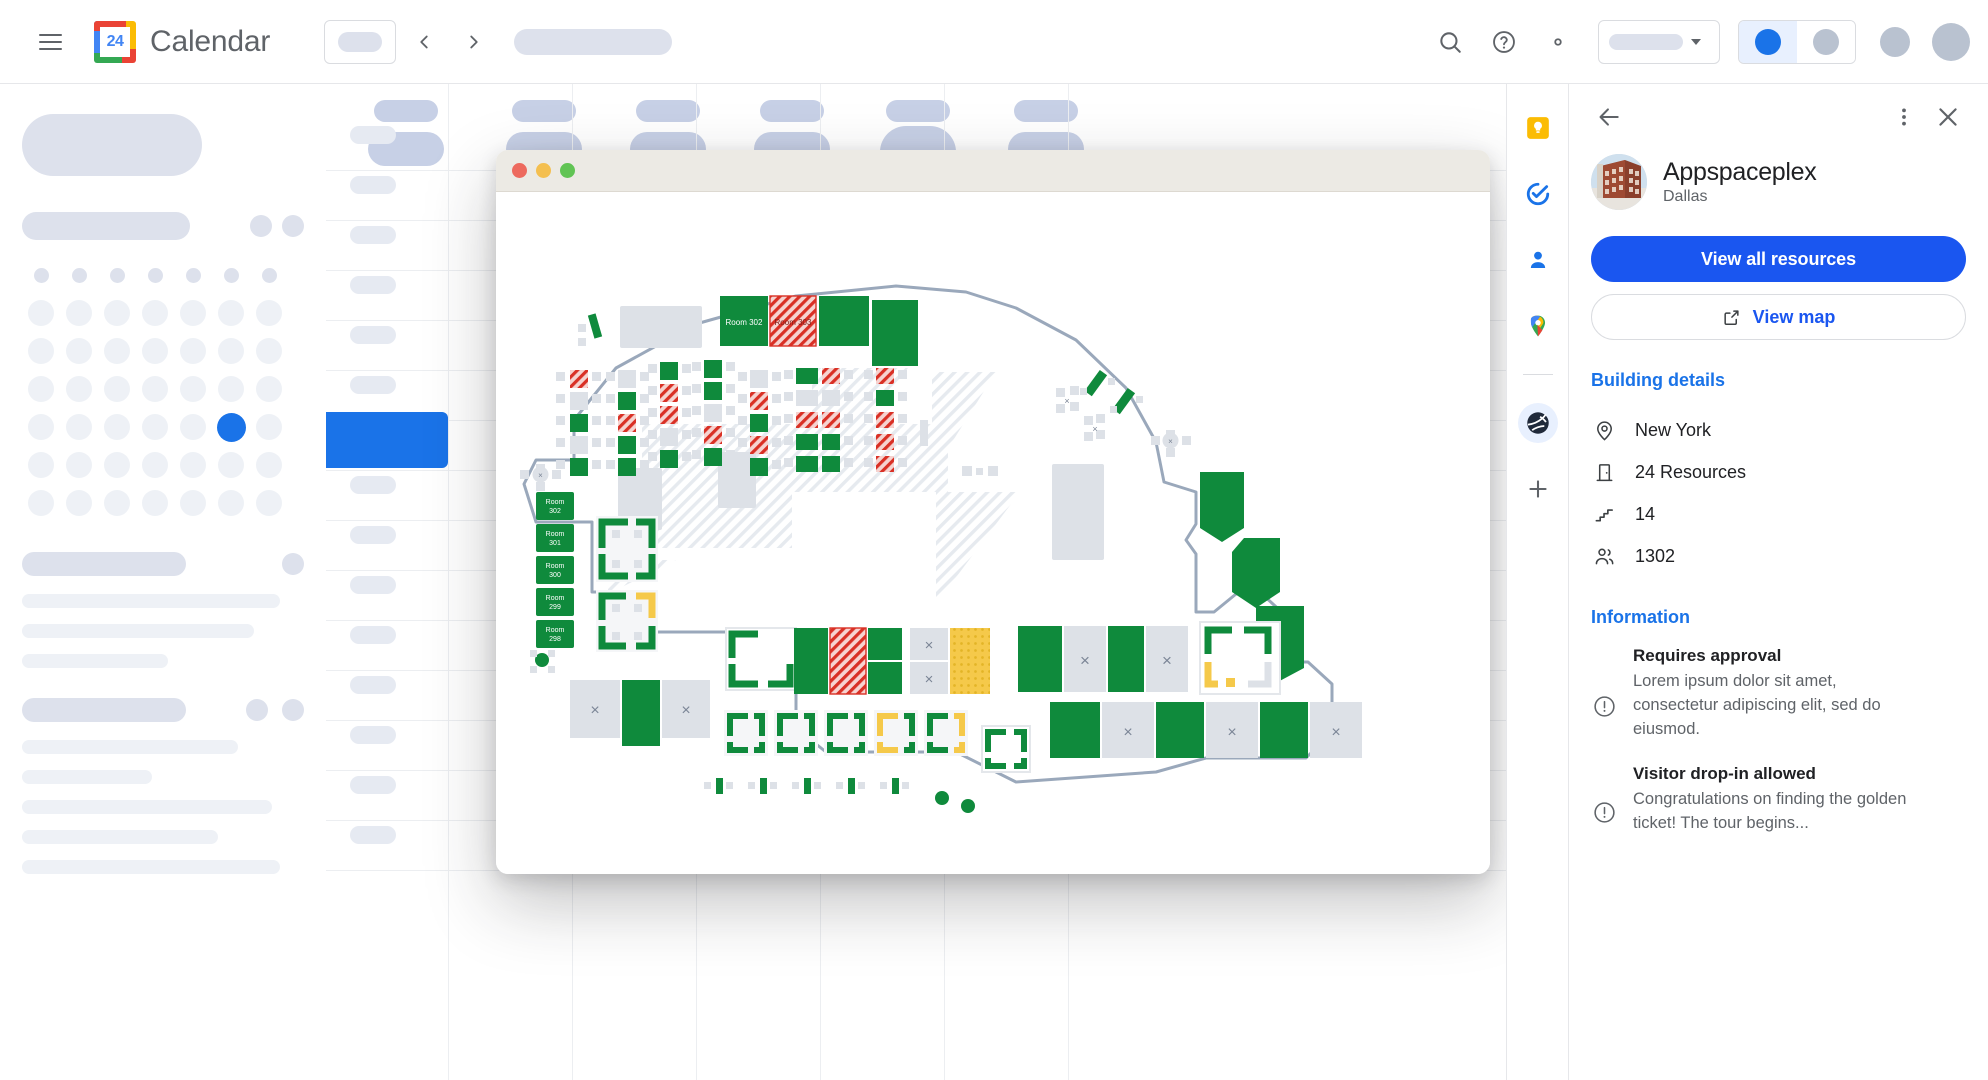 Image resolution: width=1988 pixels, height=1080 pixels. What do you see at coordinates (1538, 260) in the screenshot?
I see `google-contacts-icon` at bounding box center [1538, 260].